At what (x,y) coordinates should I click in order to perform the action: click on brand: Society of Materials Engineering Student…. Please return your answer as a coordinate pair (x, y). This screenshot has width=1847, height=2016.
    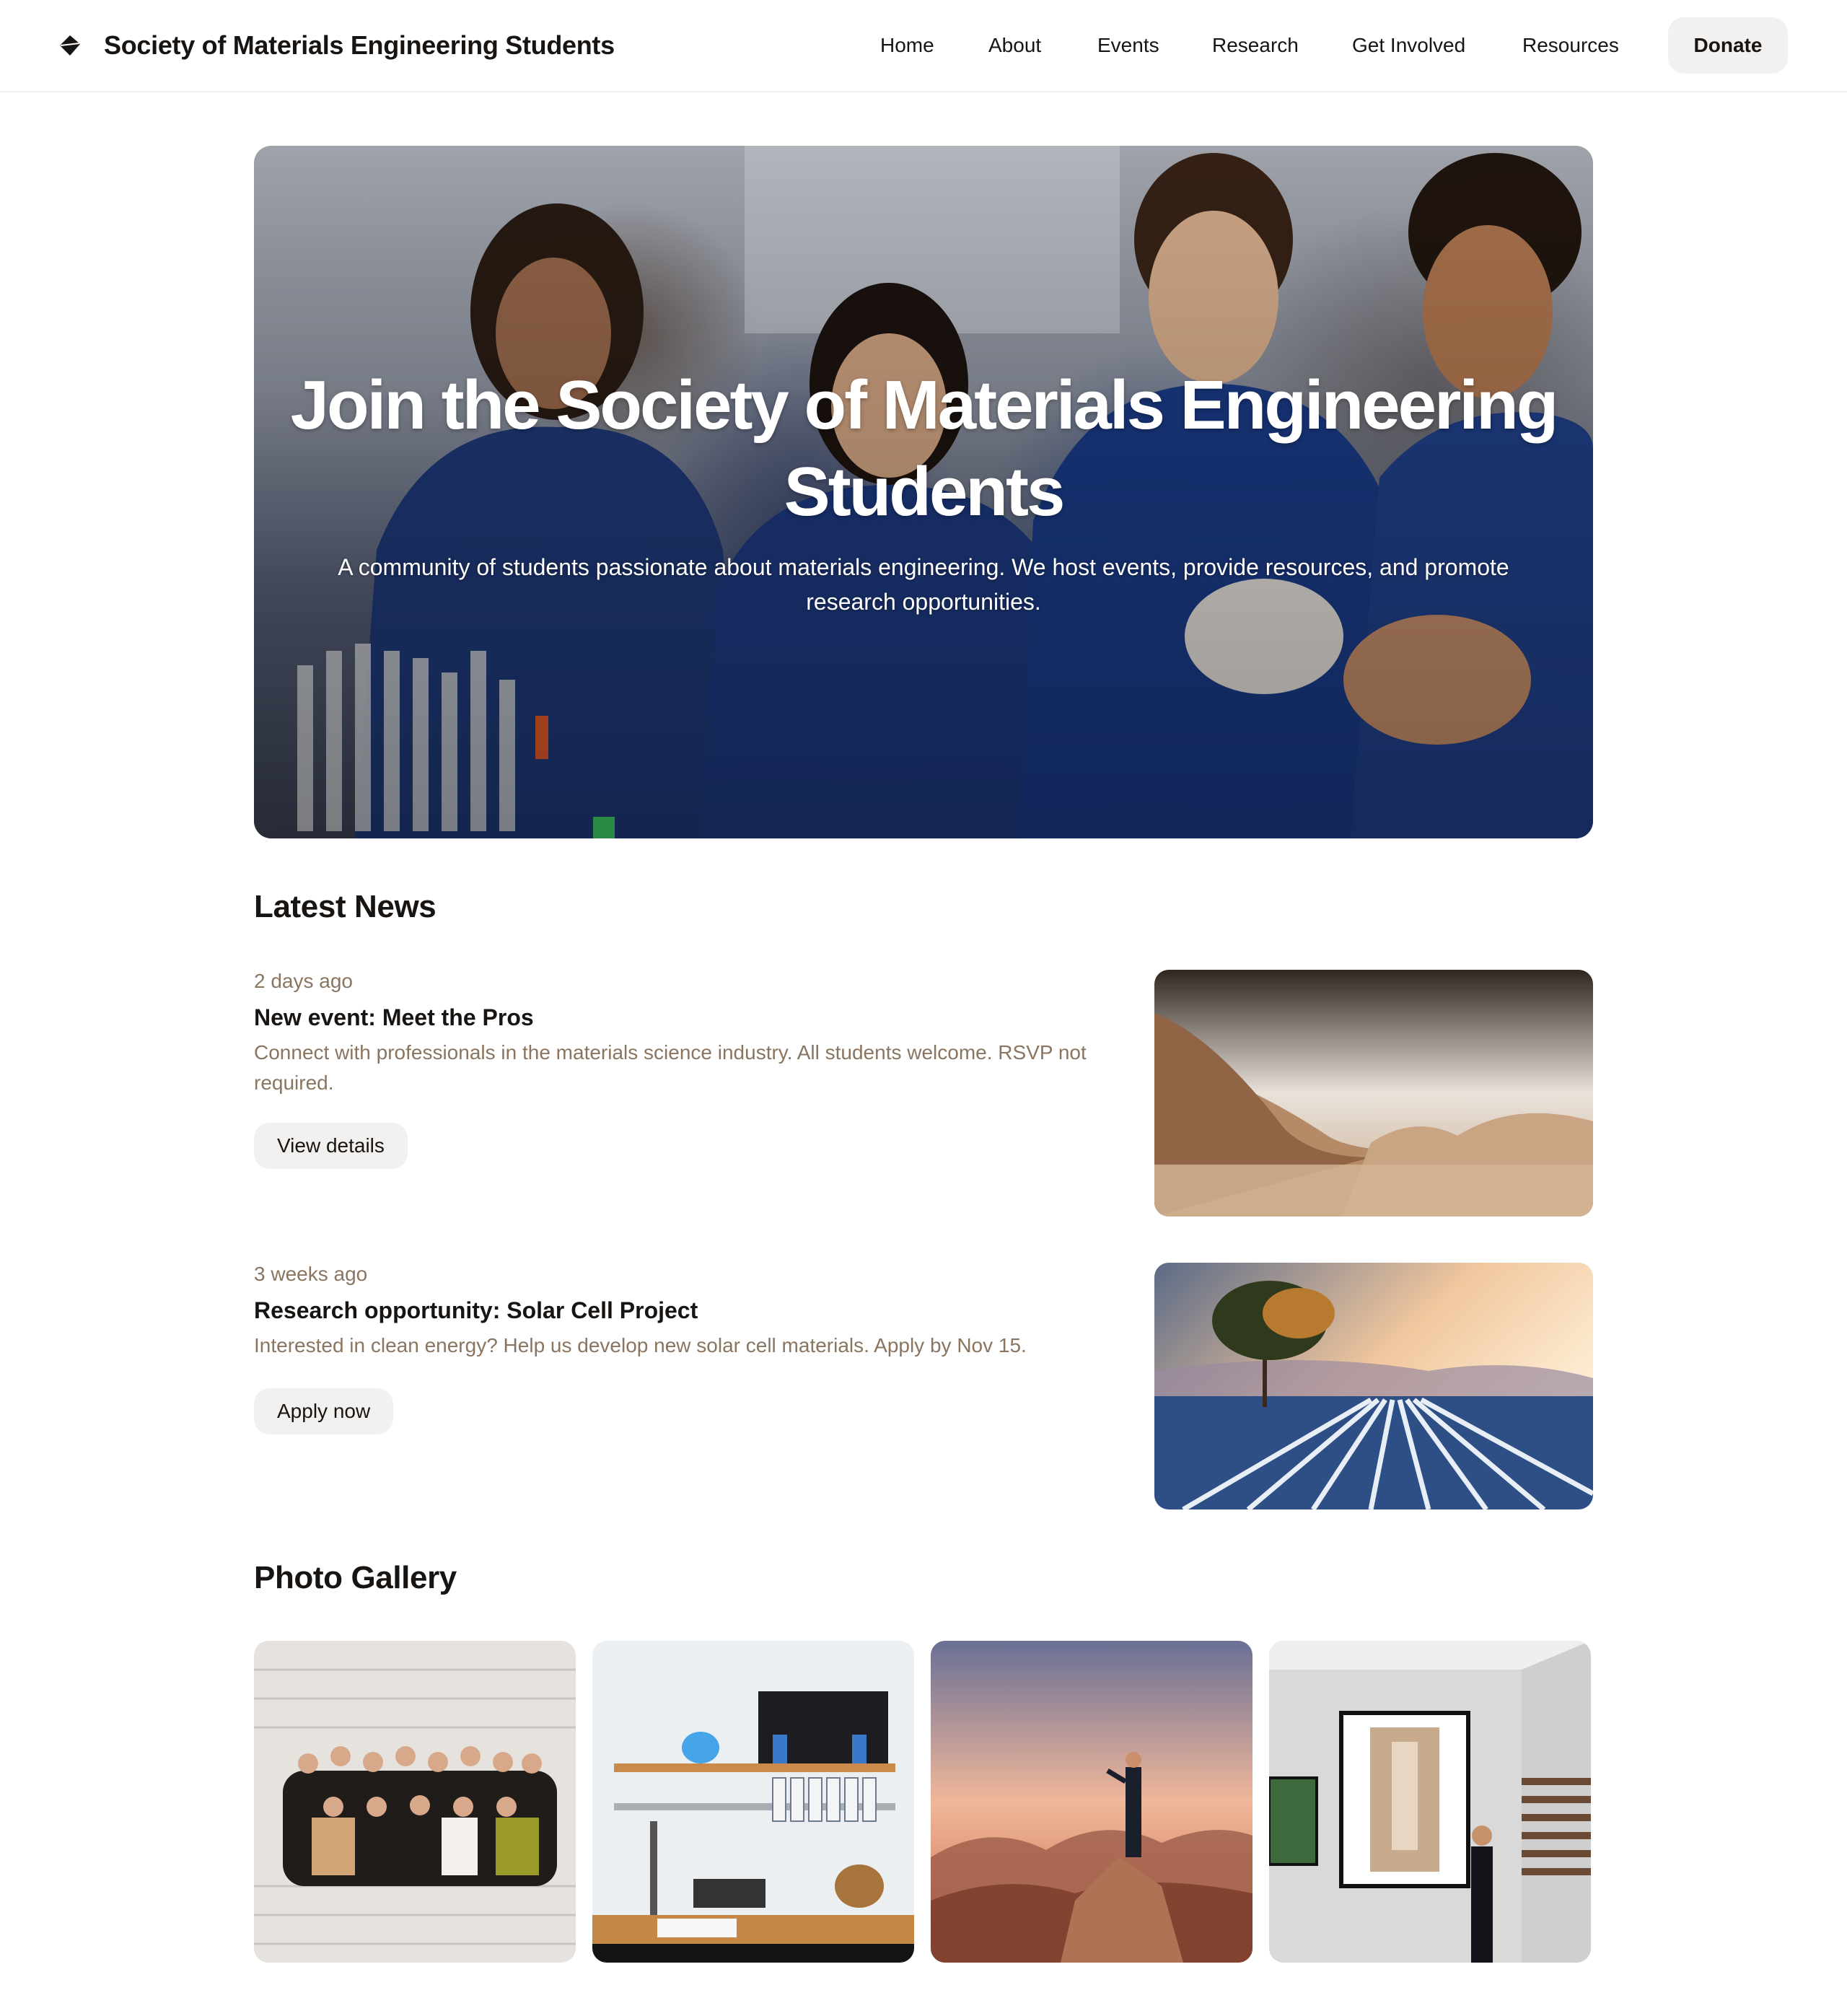
    Looking at the image, I should click on (336, 45).